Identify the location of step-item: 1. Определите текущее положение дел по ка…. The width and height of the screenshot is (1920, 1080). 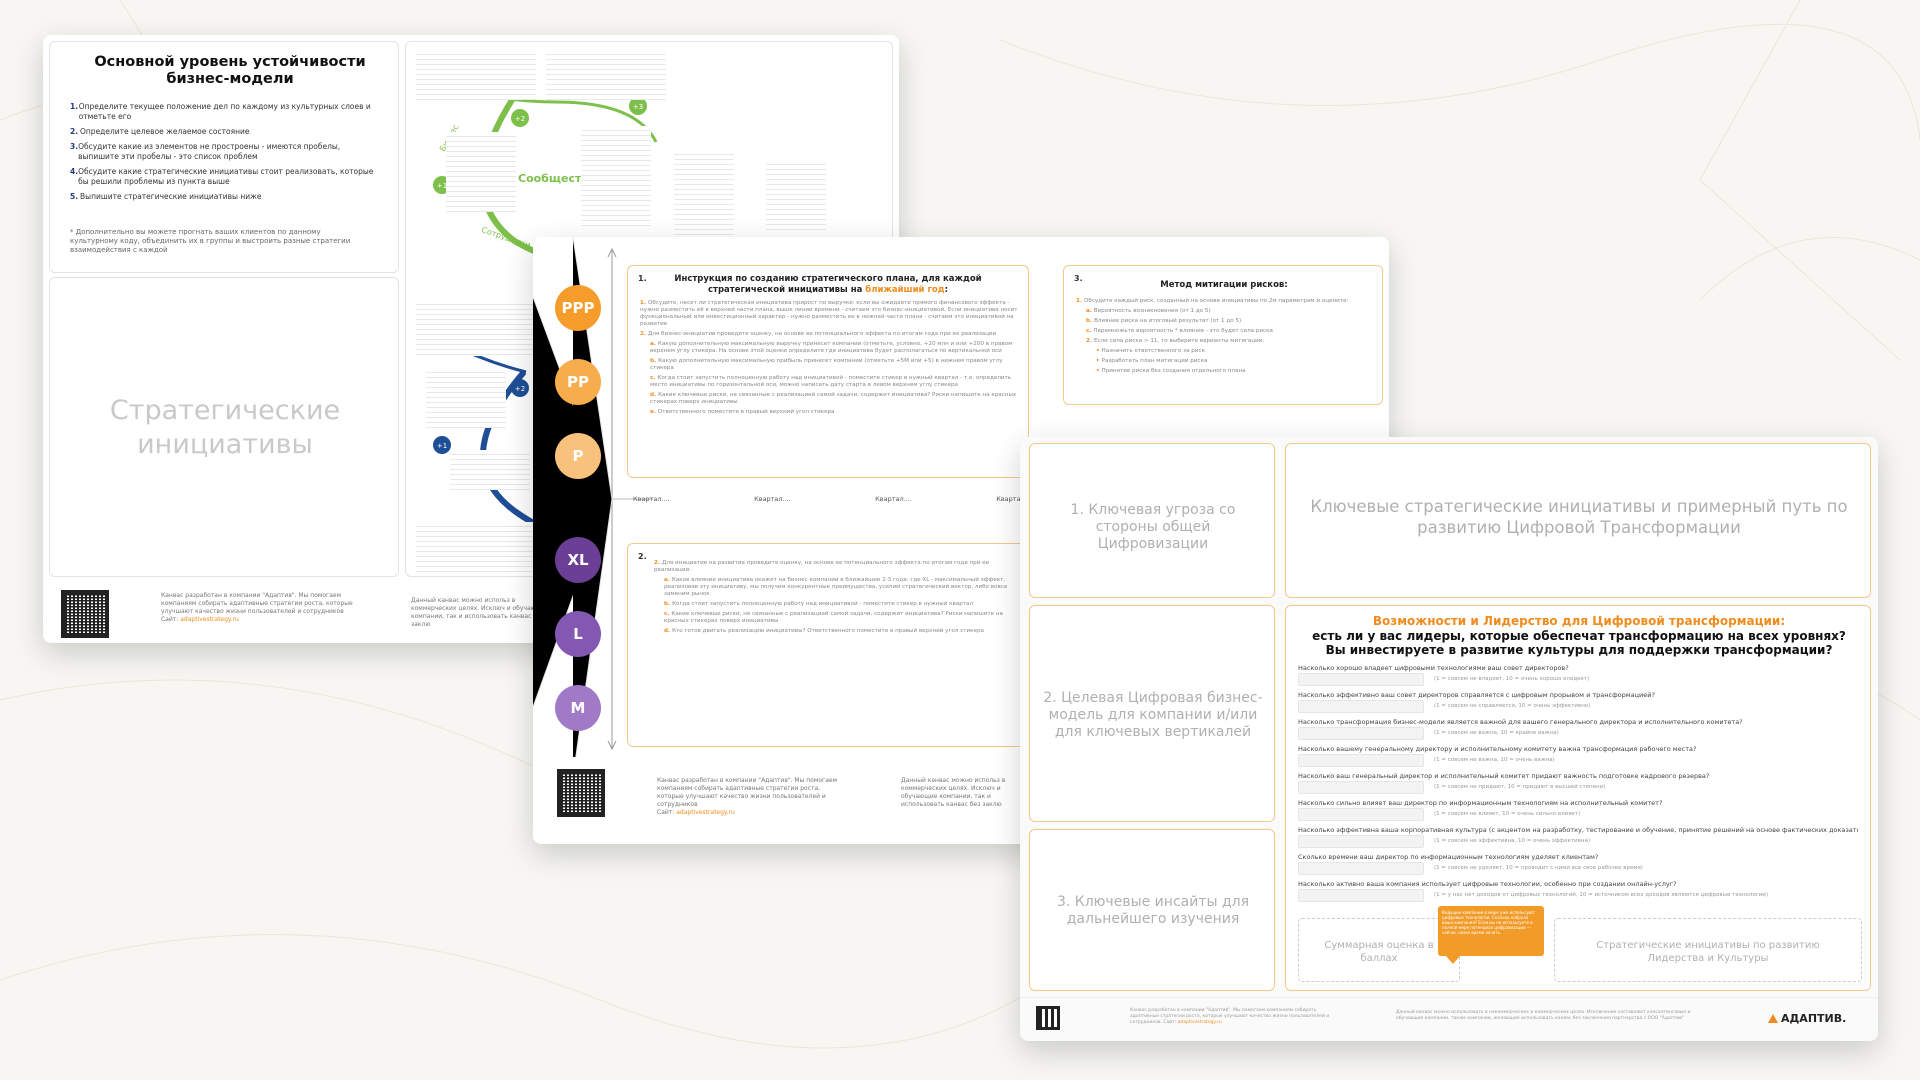
(220, 111).